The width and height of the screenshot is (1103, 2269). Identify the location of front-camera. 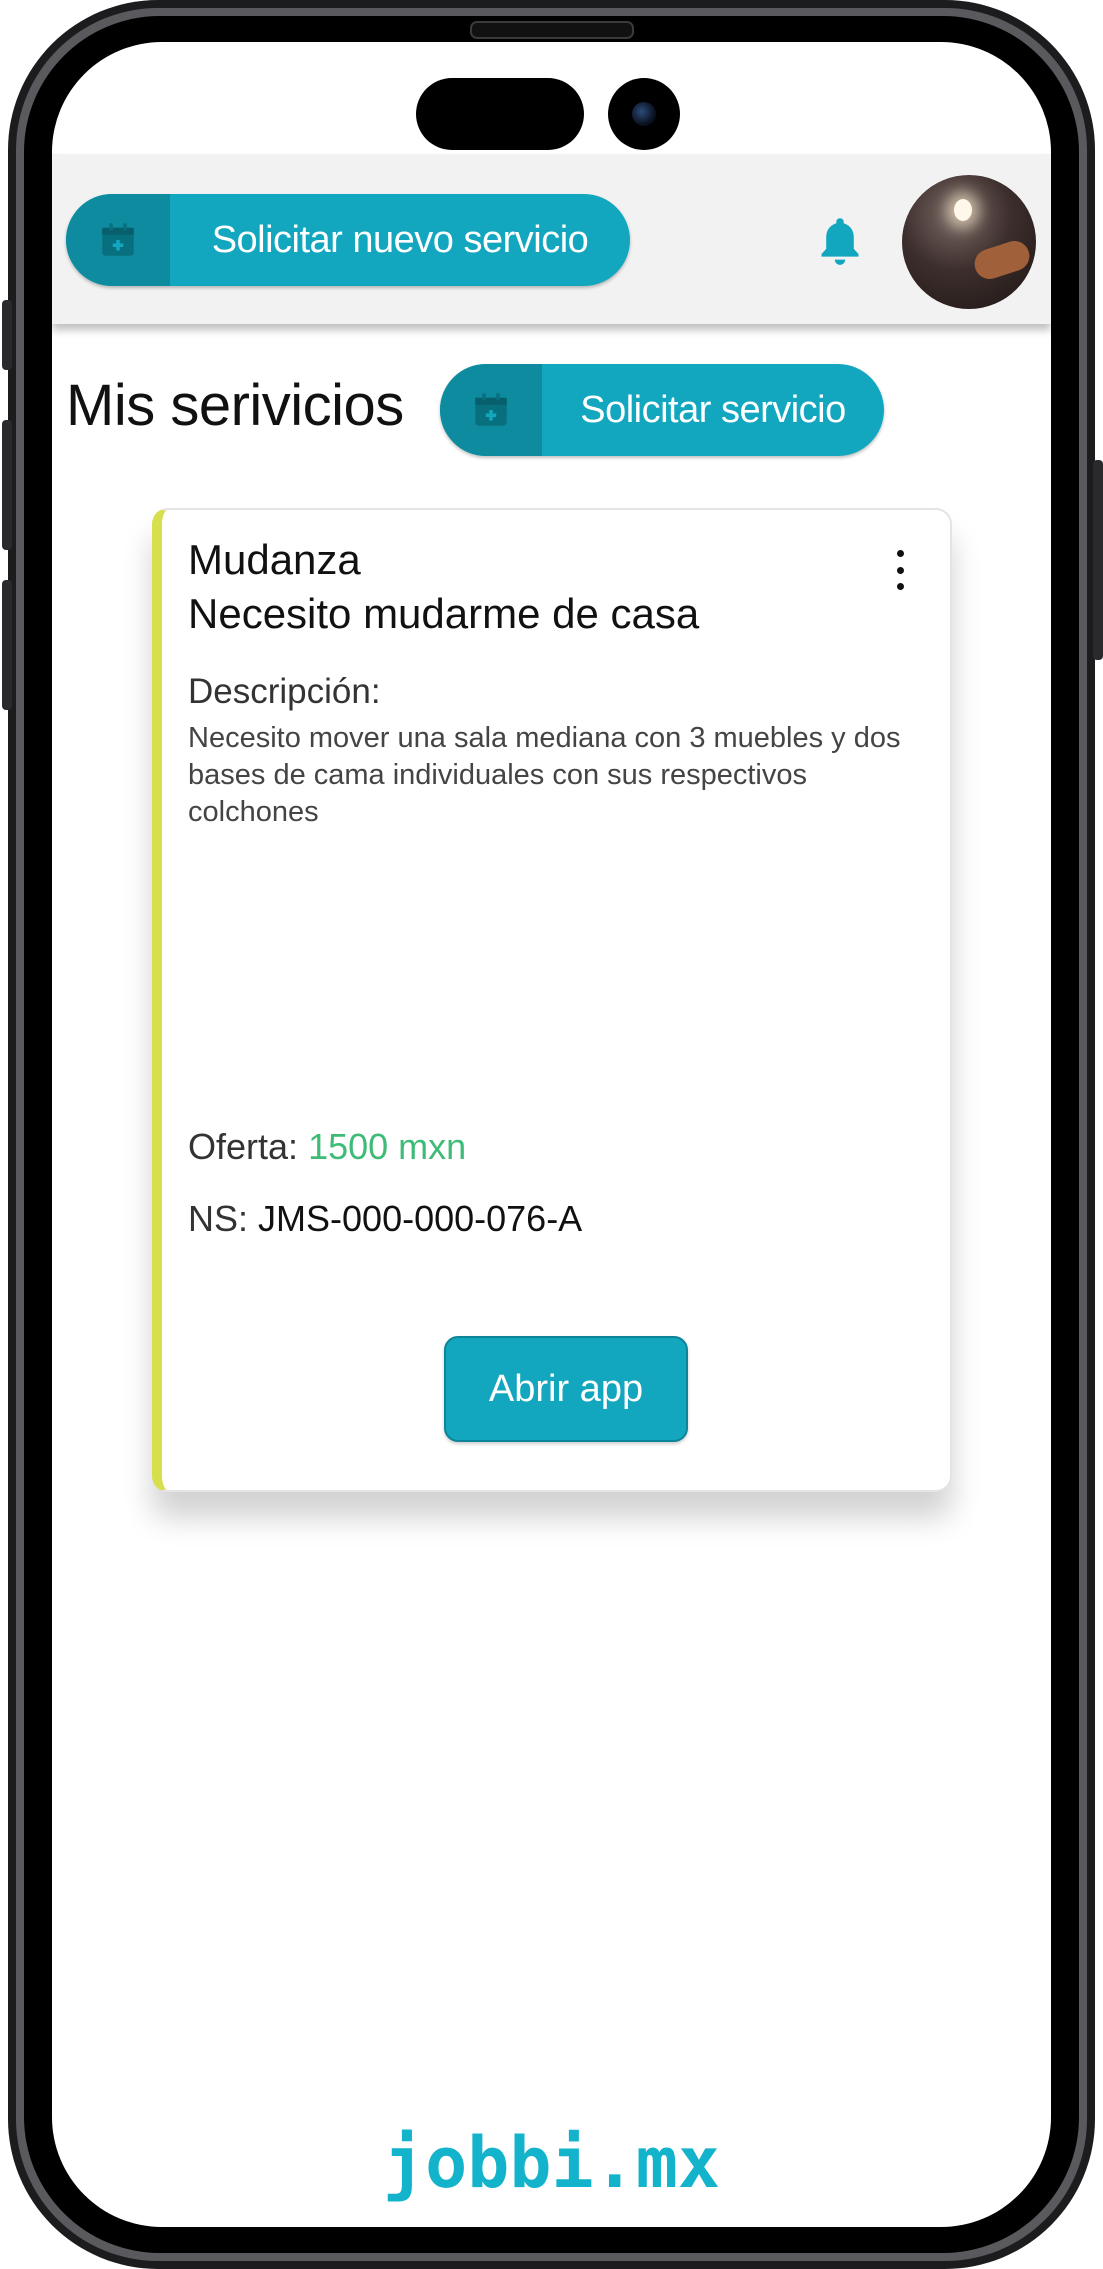
(644, 114).